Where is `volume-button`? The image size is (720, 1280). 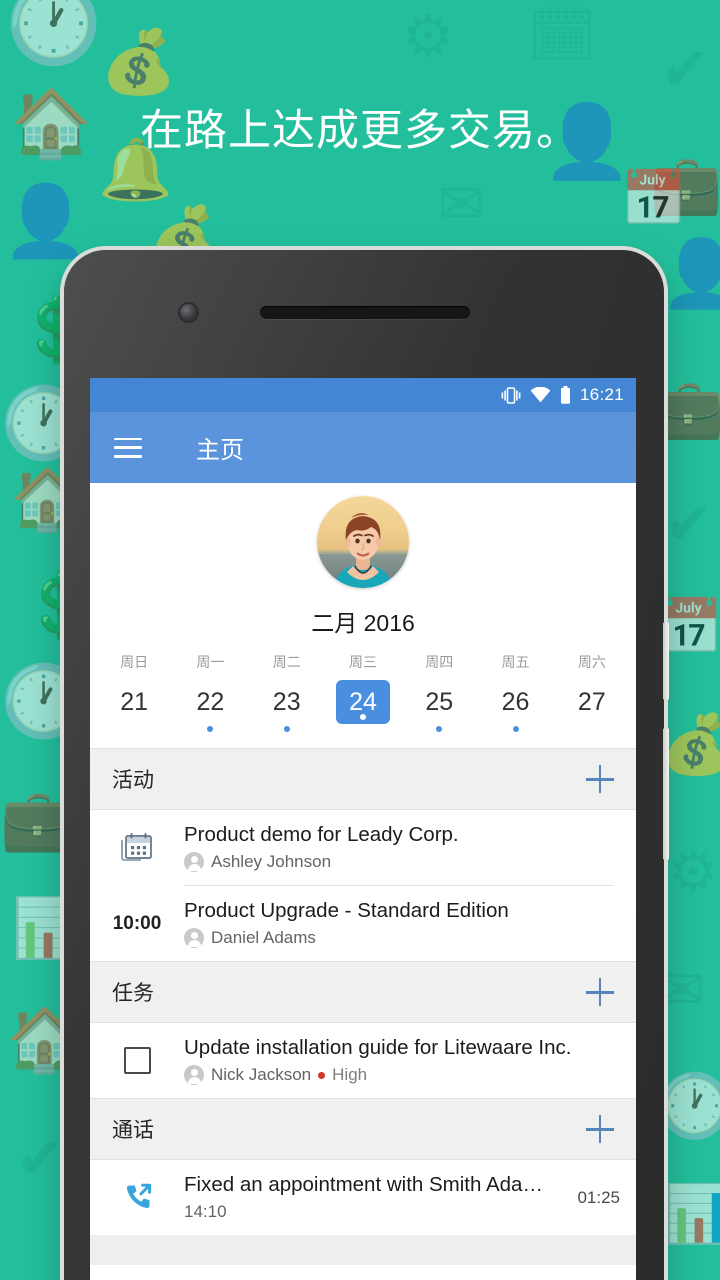 volume-button is located at coordinates (666, 661).